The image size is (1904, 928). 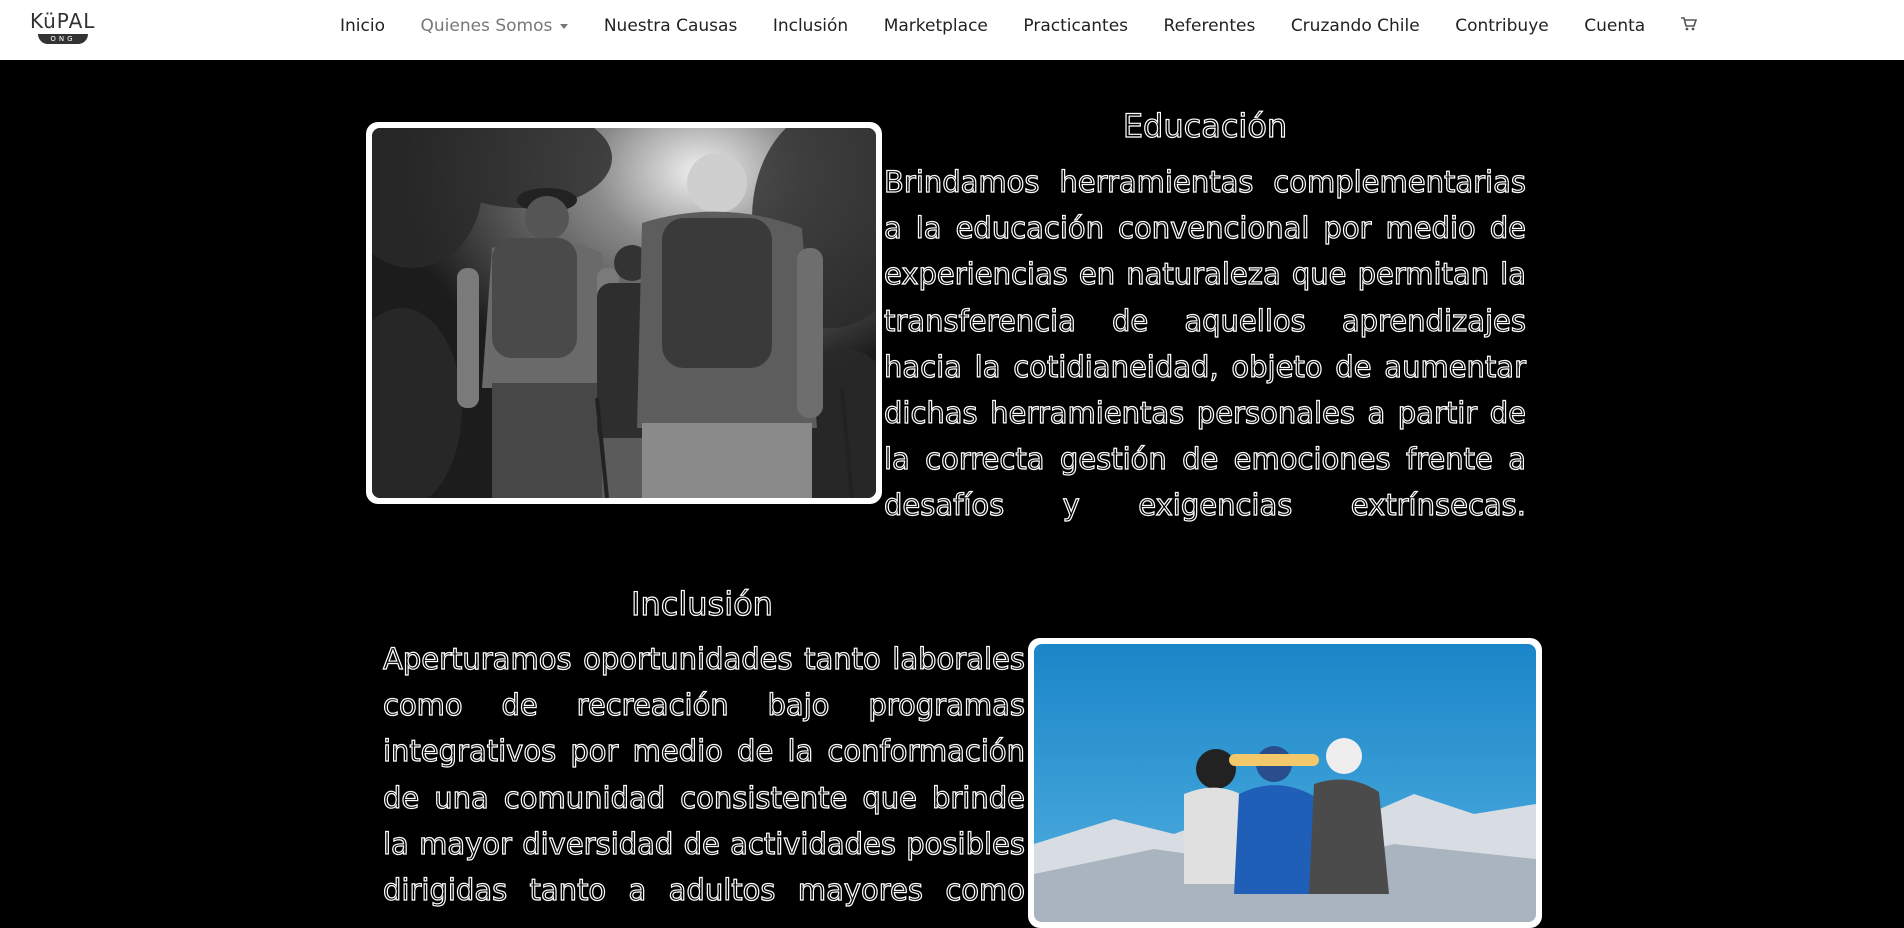 I want to click on section-title-inclusion: Inclusión, so click(x=701, y=603).